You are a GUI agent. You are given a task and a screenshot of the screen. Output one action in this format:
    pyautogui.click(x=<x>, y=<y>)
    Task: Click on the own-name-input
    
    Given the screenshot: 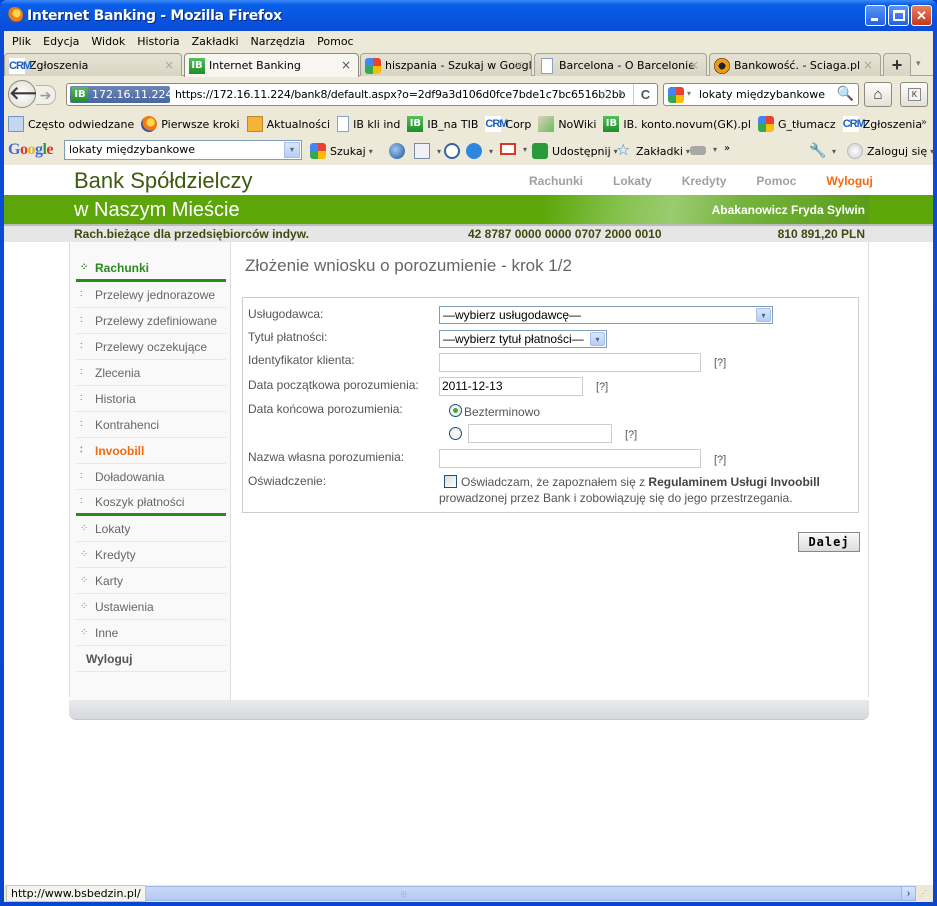 What is the action you would take?
    pyautogui.click(x=570, y=458)
    